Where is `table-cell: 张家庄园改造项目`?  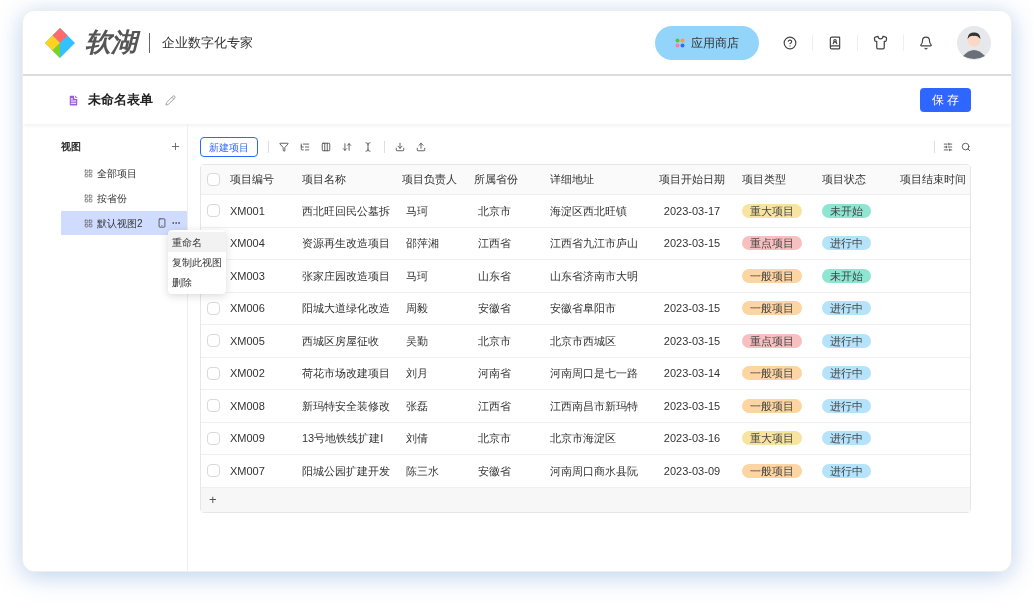
table-cell: 张家庄园改造项目 is located at coordinates (346, 275).